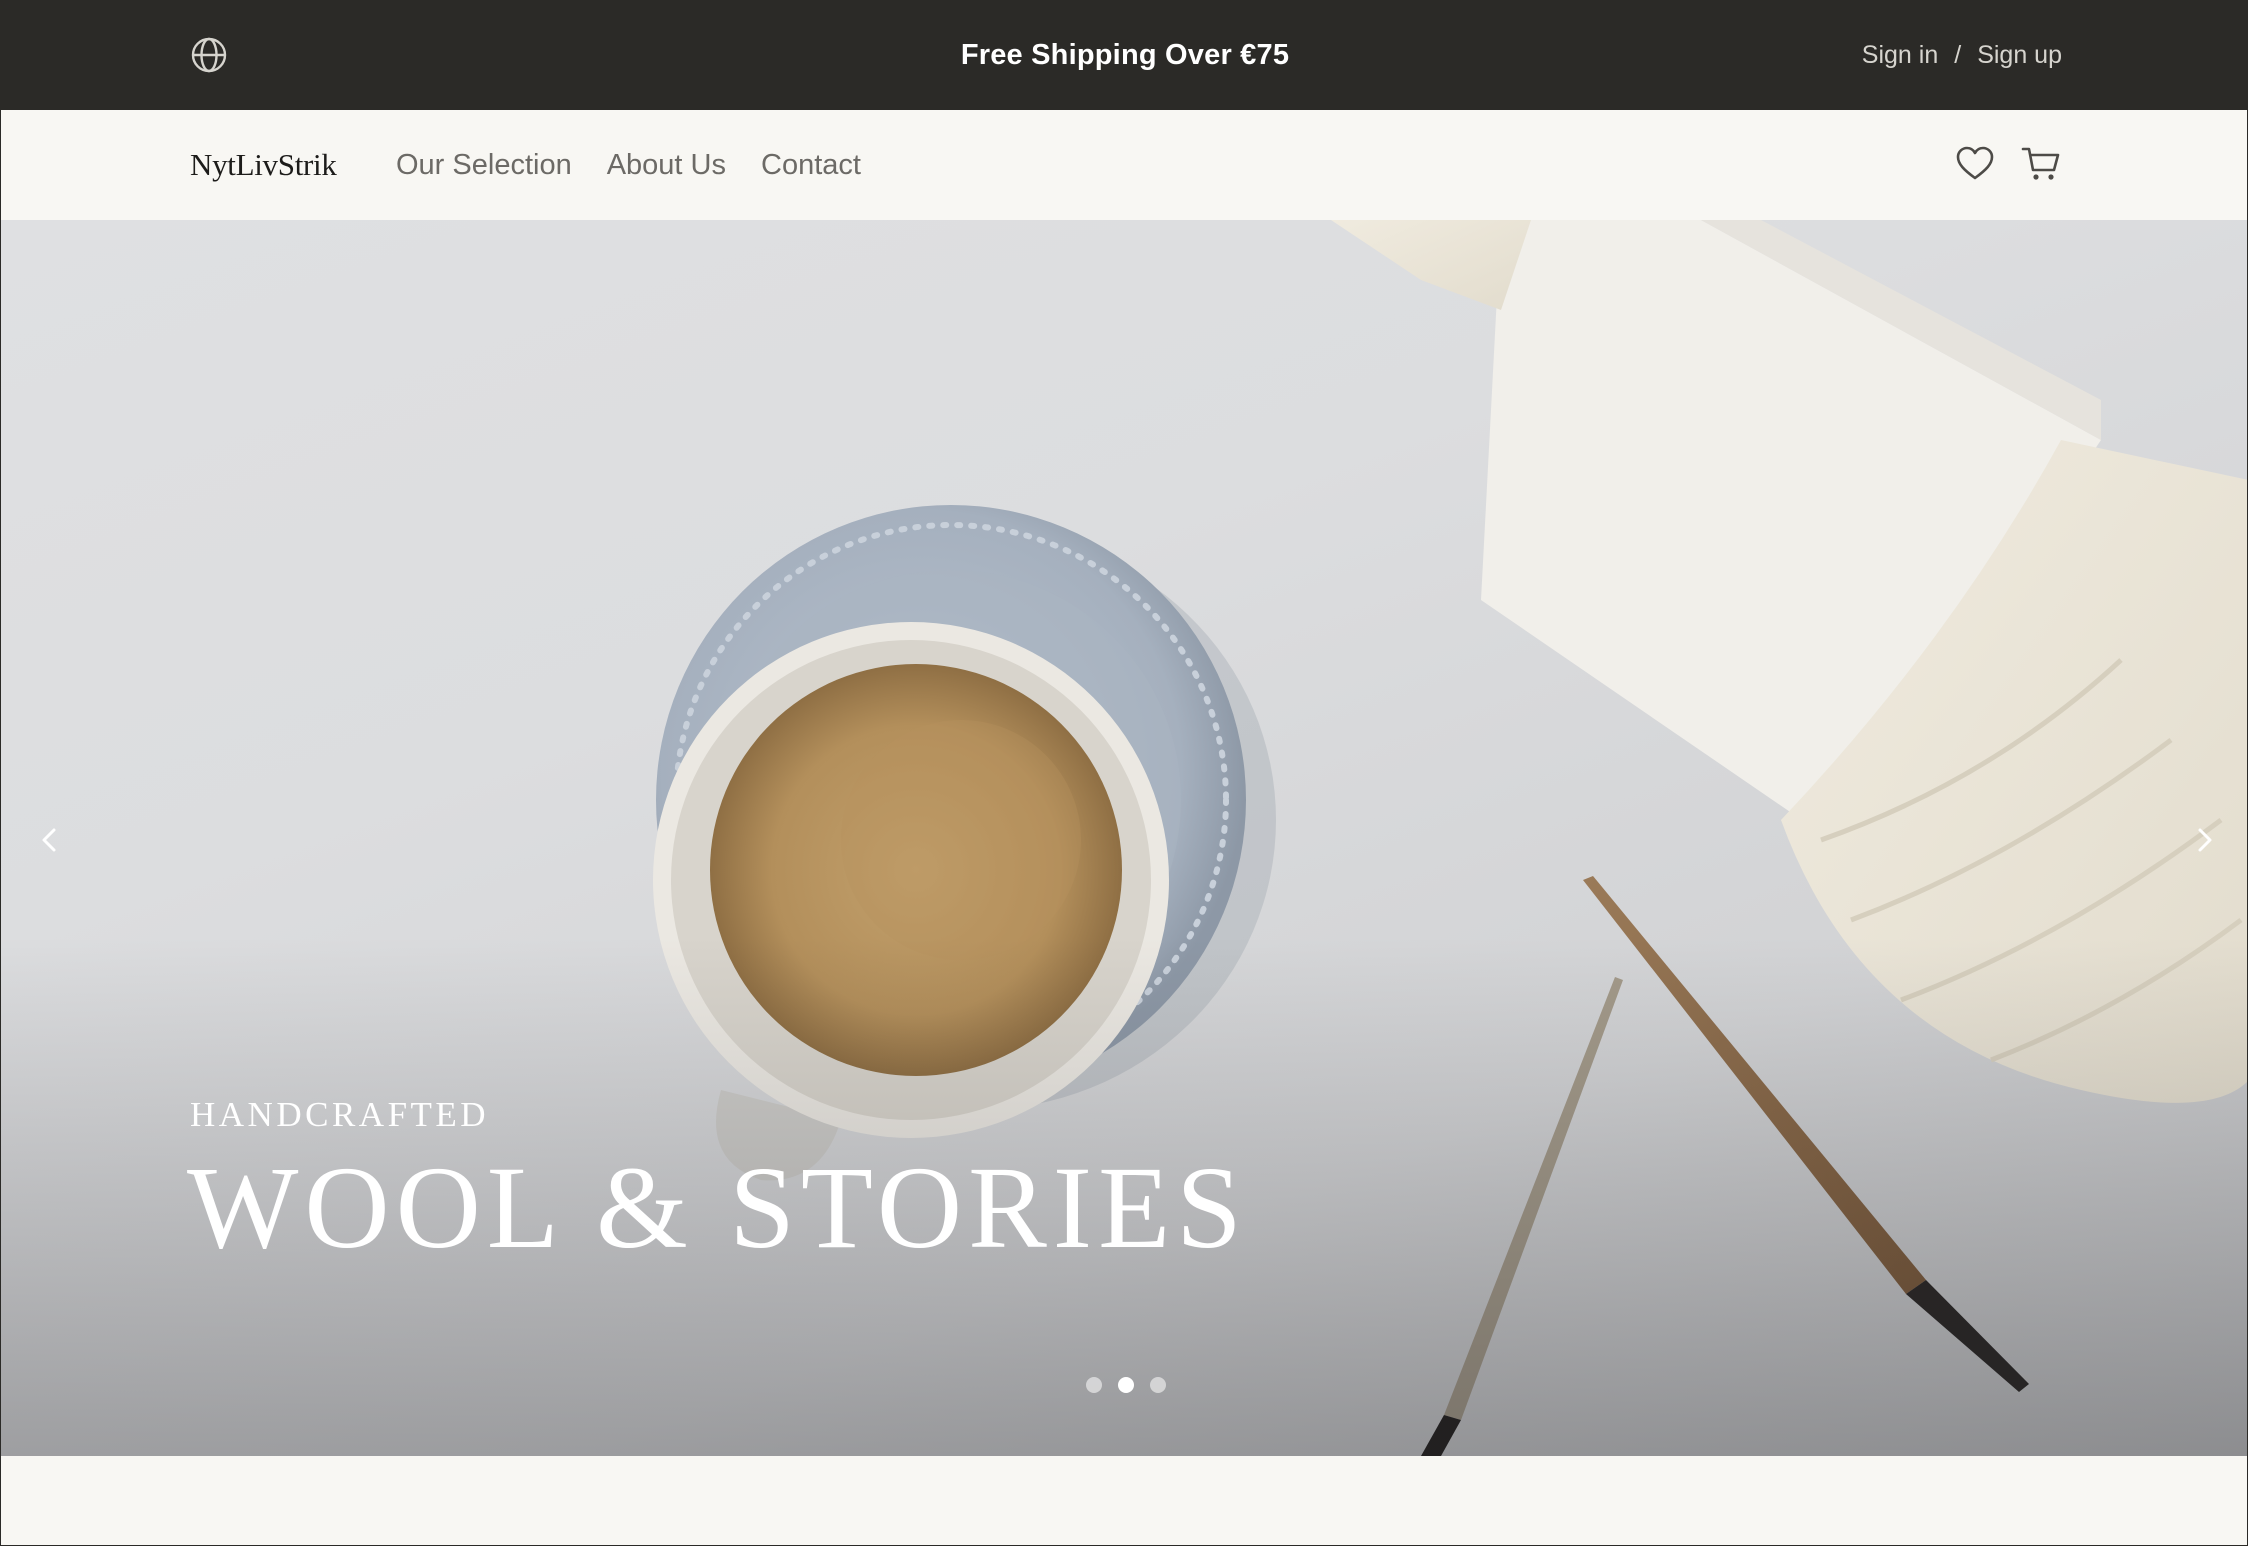 This screenshot has width=2248, height=1546. Describe the element at coordinates (2041, 164) in the screenshot. I see `cart-icon` at that location.